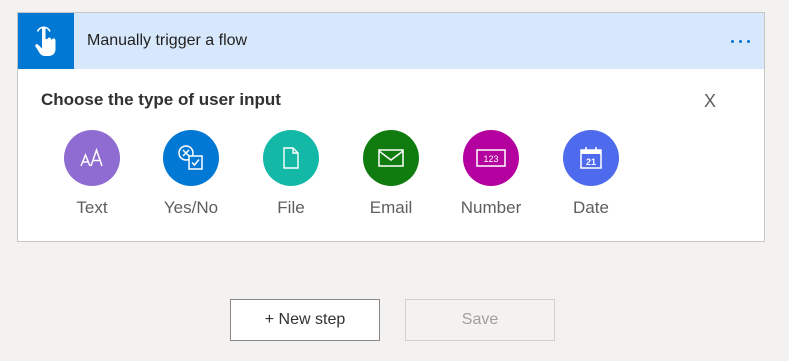  Describe the element at coordinates (710, 101) in the screenshot. I see `close-button: X` at that location.